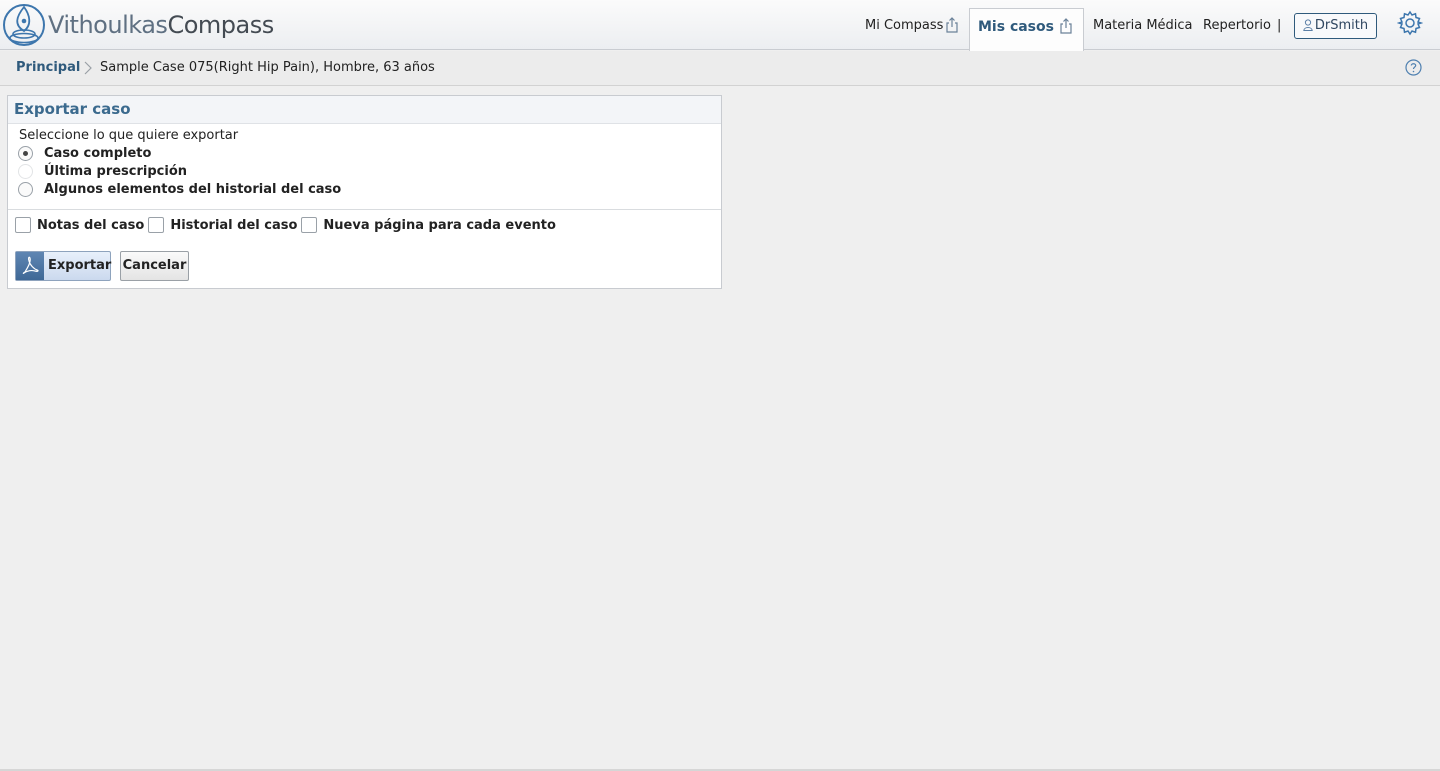 Image resolution: width=1440 pixels, height=771 pixels. What do you see at coordinates (192, 189) in the screenshot?
I see `radio-label: Algunos elementos del historial del caso` at bounding box center [192, 189].